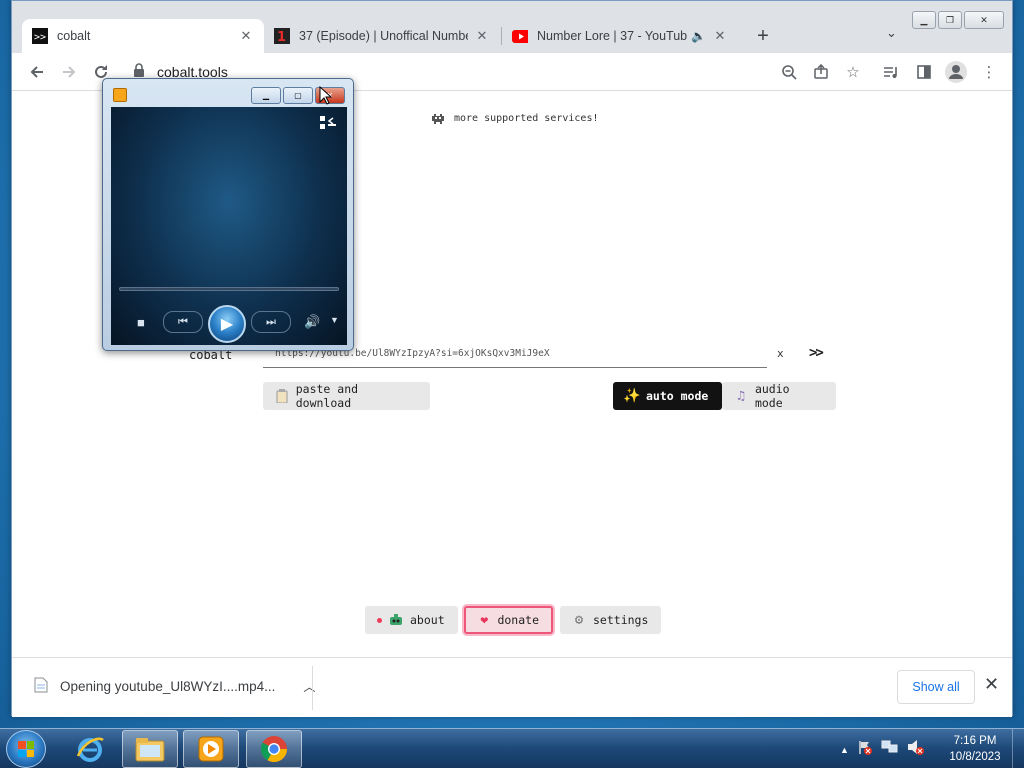  Describe the element at coordinates (975, 749) in the screenshot. I see `clock: 7:16 PM 10/8/2023` at that location.